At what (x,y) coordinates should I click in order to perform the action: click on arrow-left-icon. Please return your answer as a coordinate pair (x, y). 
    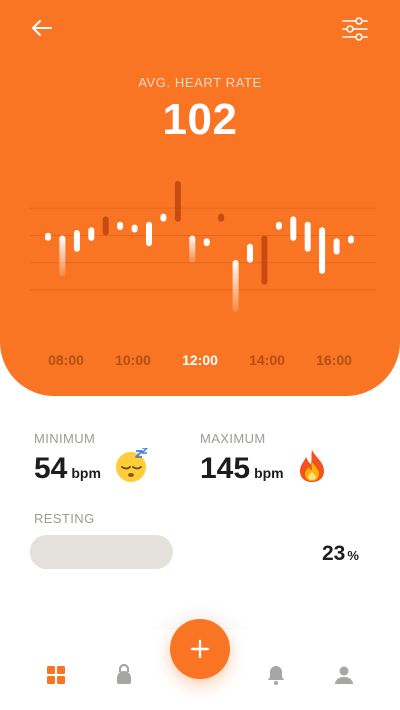
    Looking at the image, I should click on (42, 28).